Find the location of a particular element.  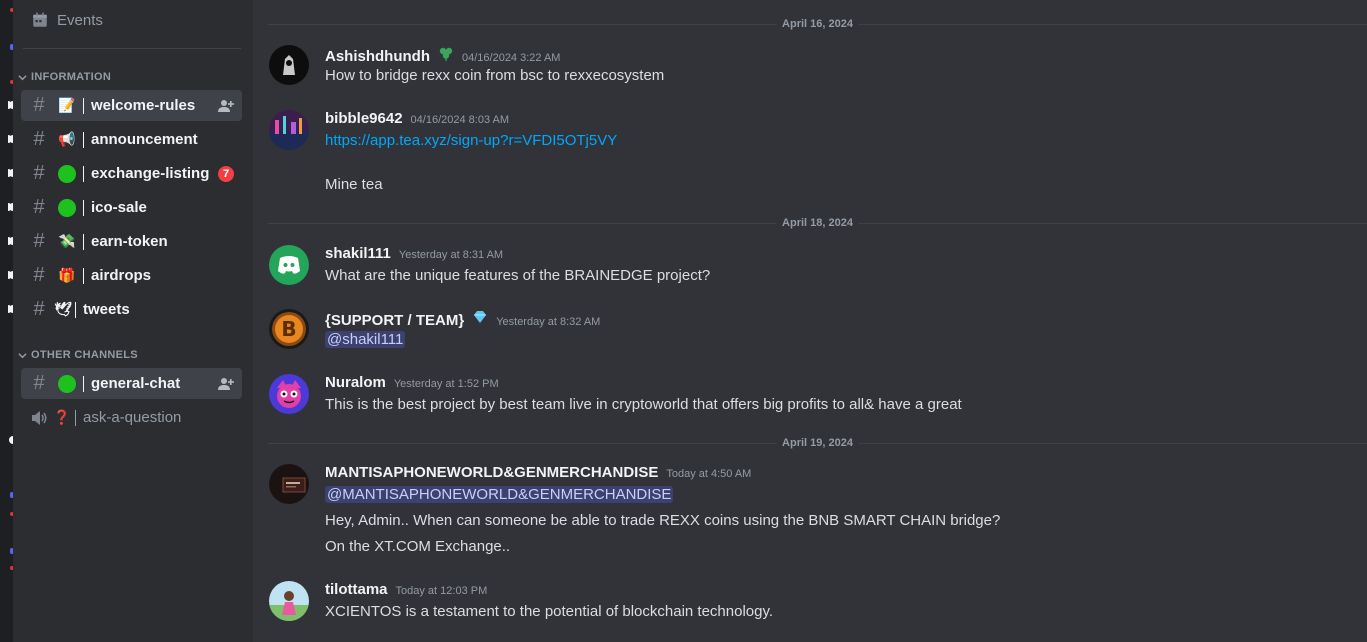

channel-name: earn-token is located at coordinates (129, 241).